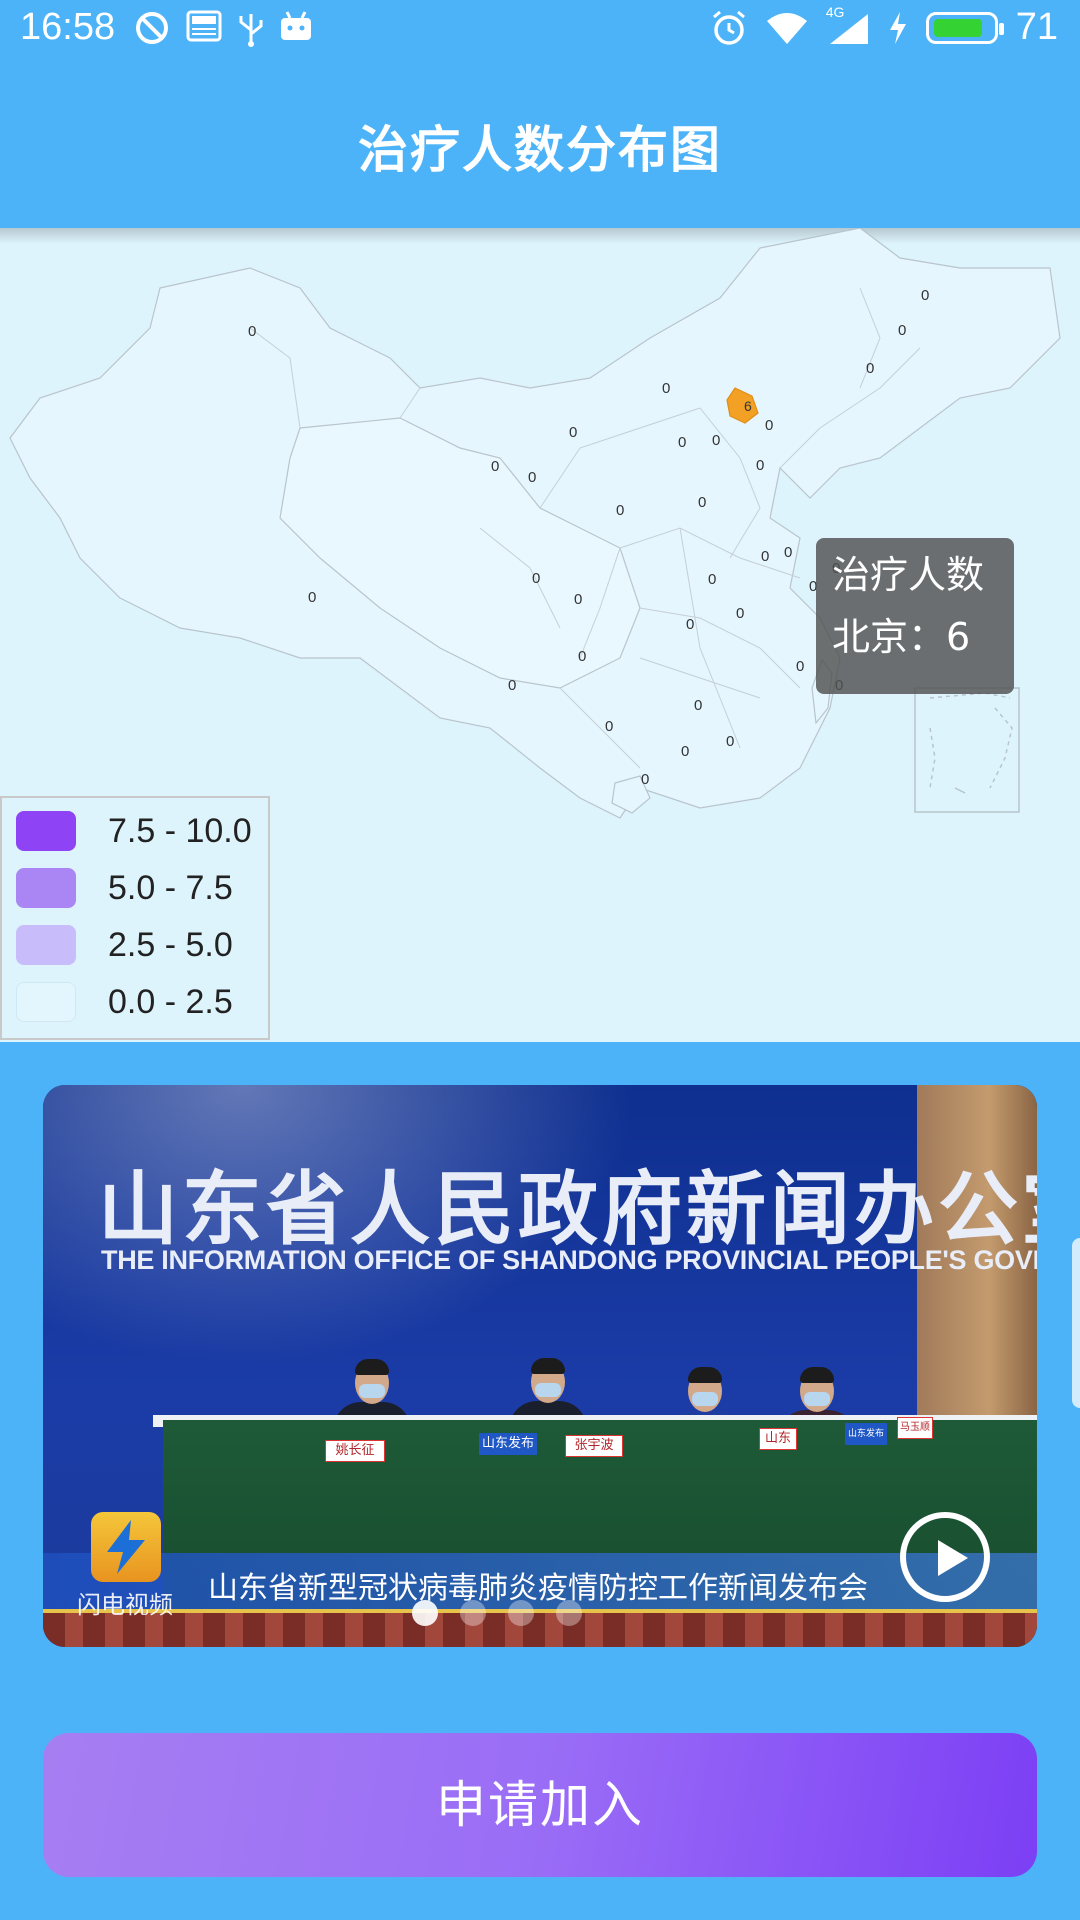 The image size is (1080, 1920). Describe the element at coordinates (1036, 27) in the screenshot. I see `battery-level: 71` at that location.